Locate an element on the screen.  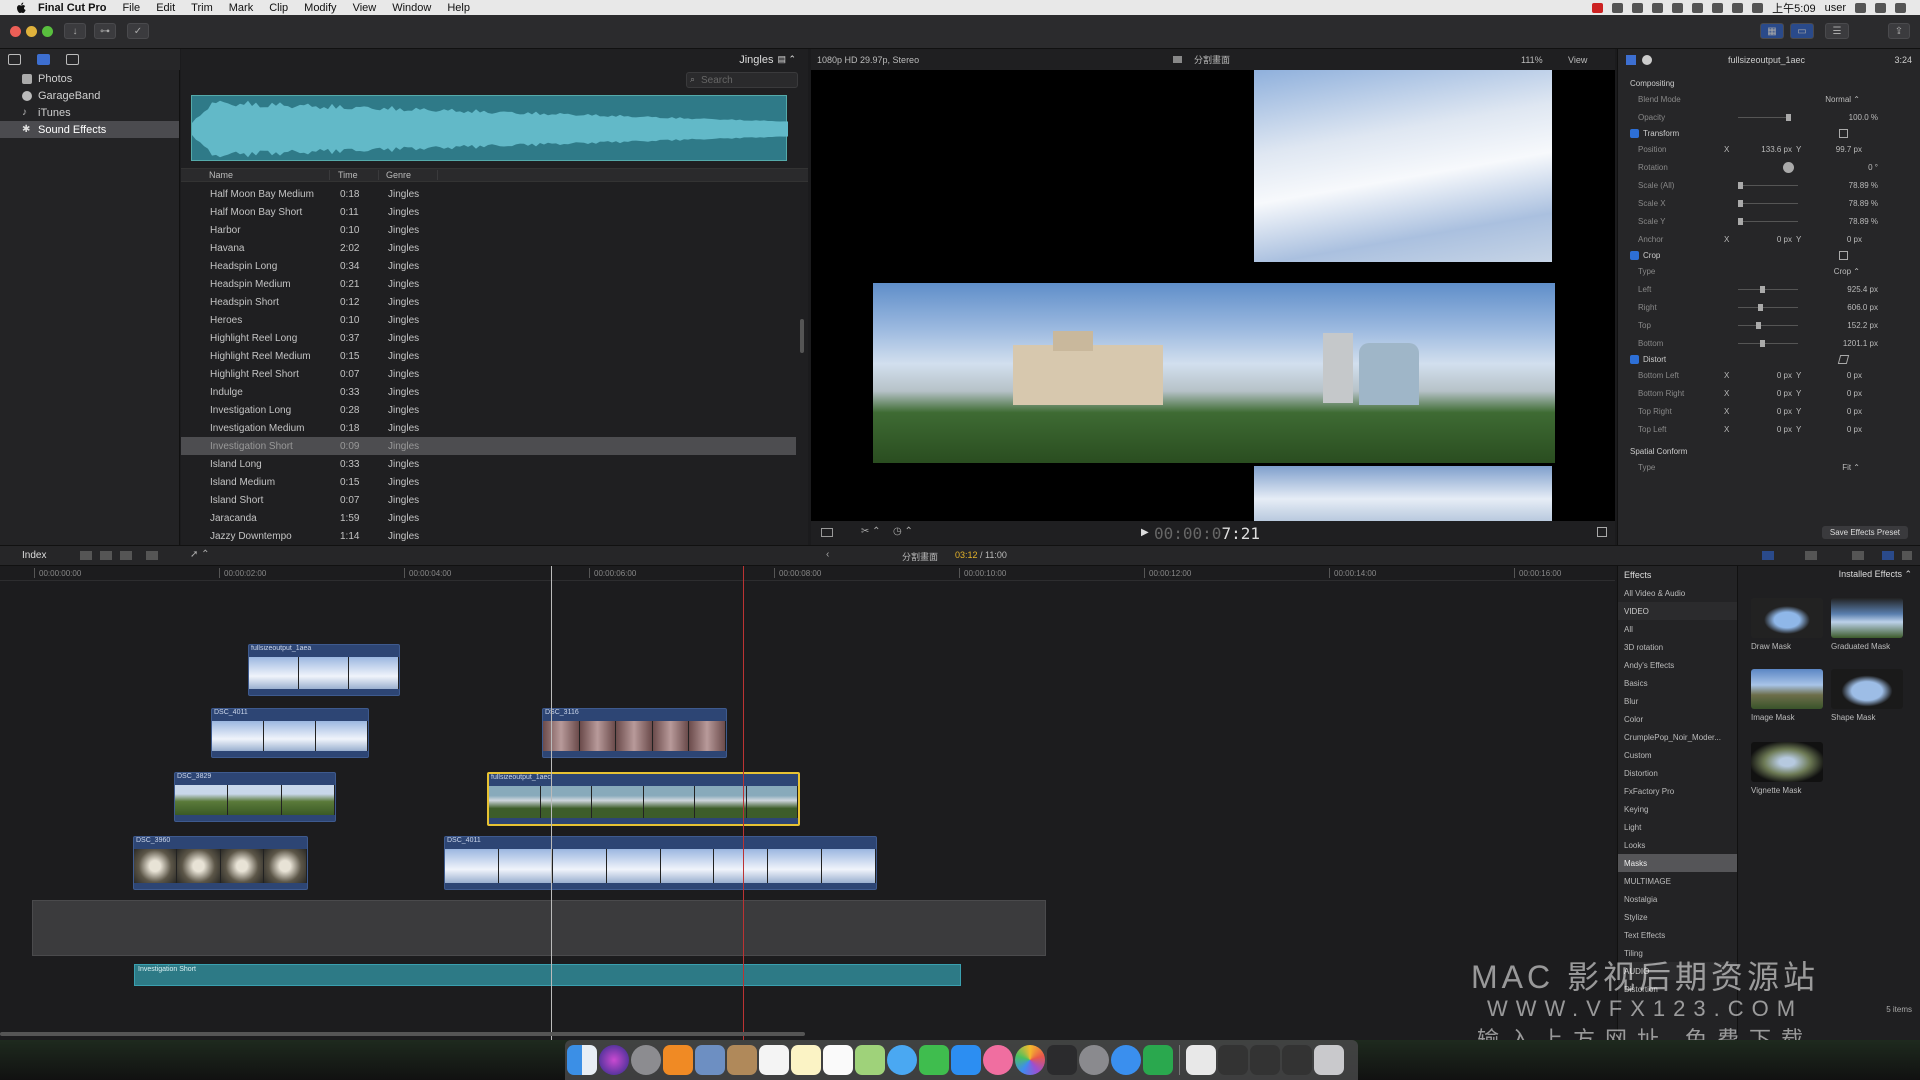
menu-modify: Modify is located at coordinates (320, 8).